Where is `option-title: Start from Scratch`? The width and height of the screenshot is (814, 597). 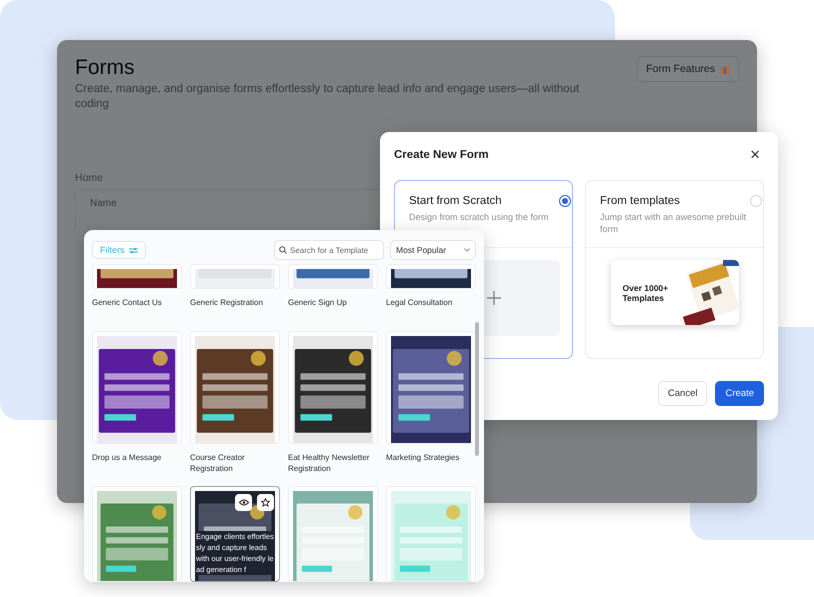 option-title: Start from Scratch is located at coordinates (456, 201).